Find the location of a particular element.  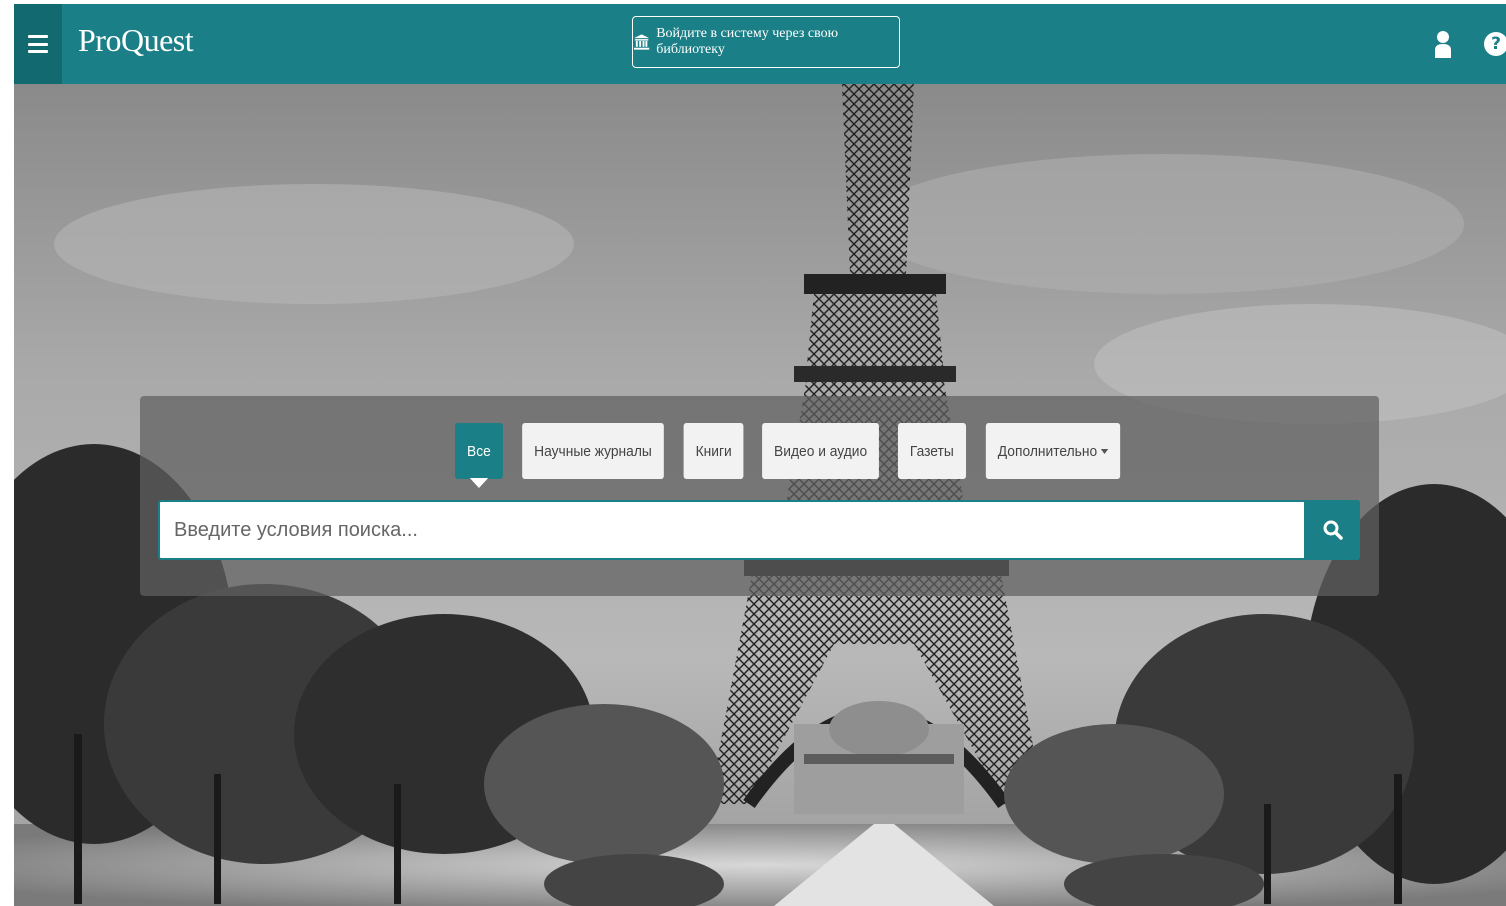

tab-label: Видео и аудио is located at coordinates (821, 451).